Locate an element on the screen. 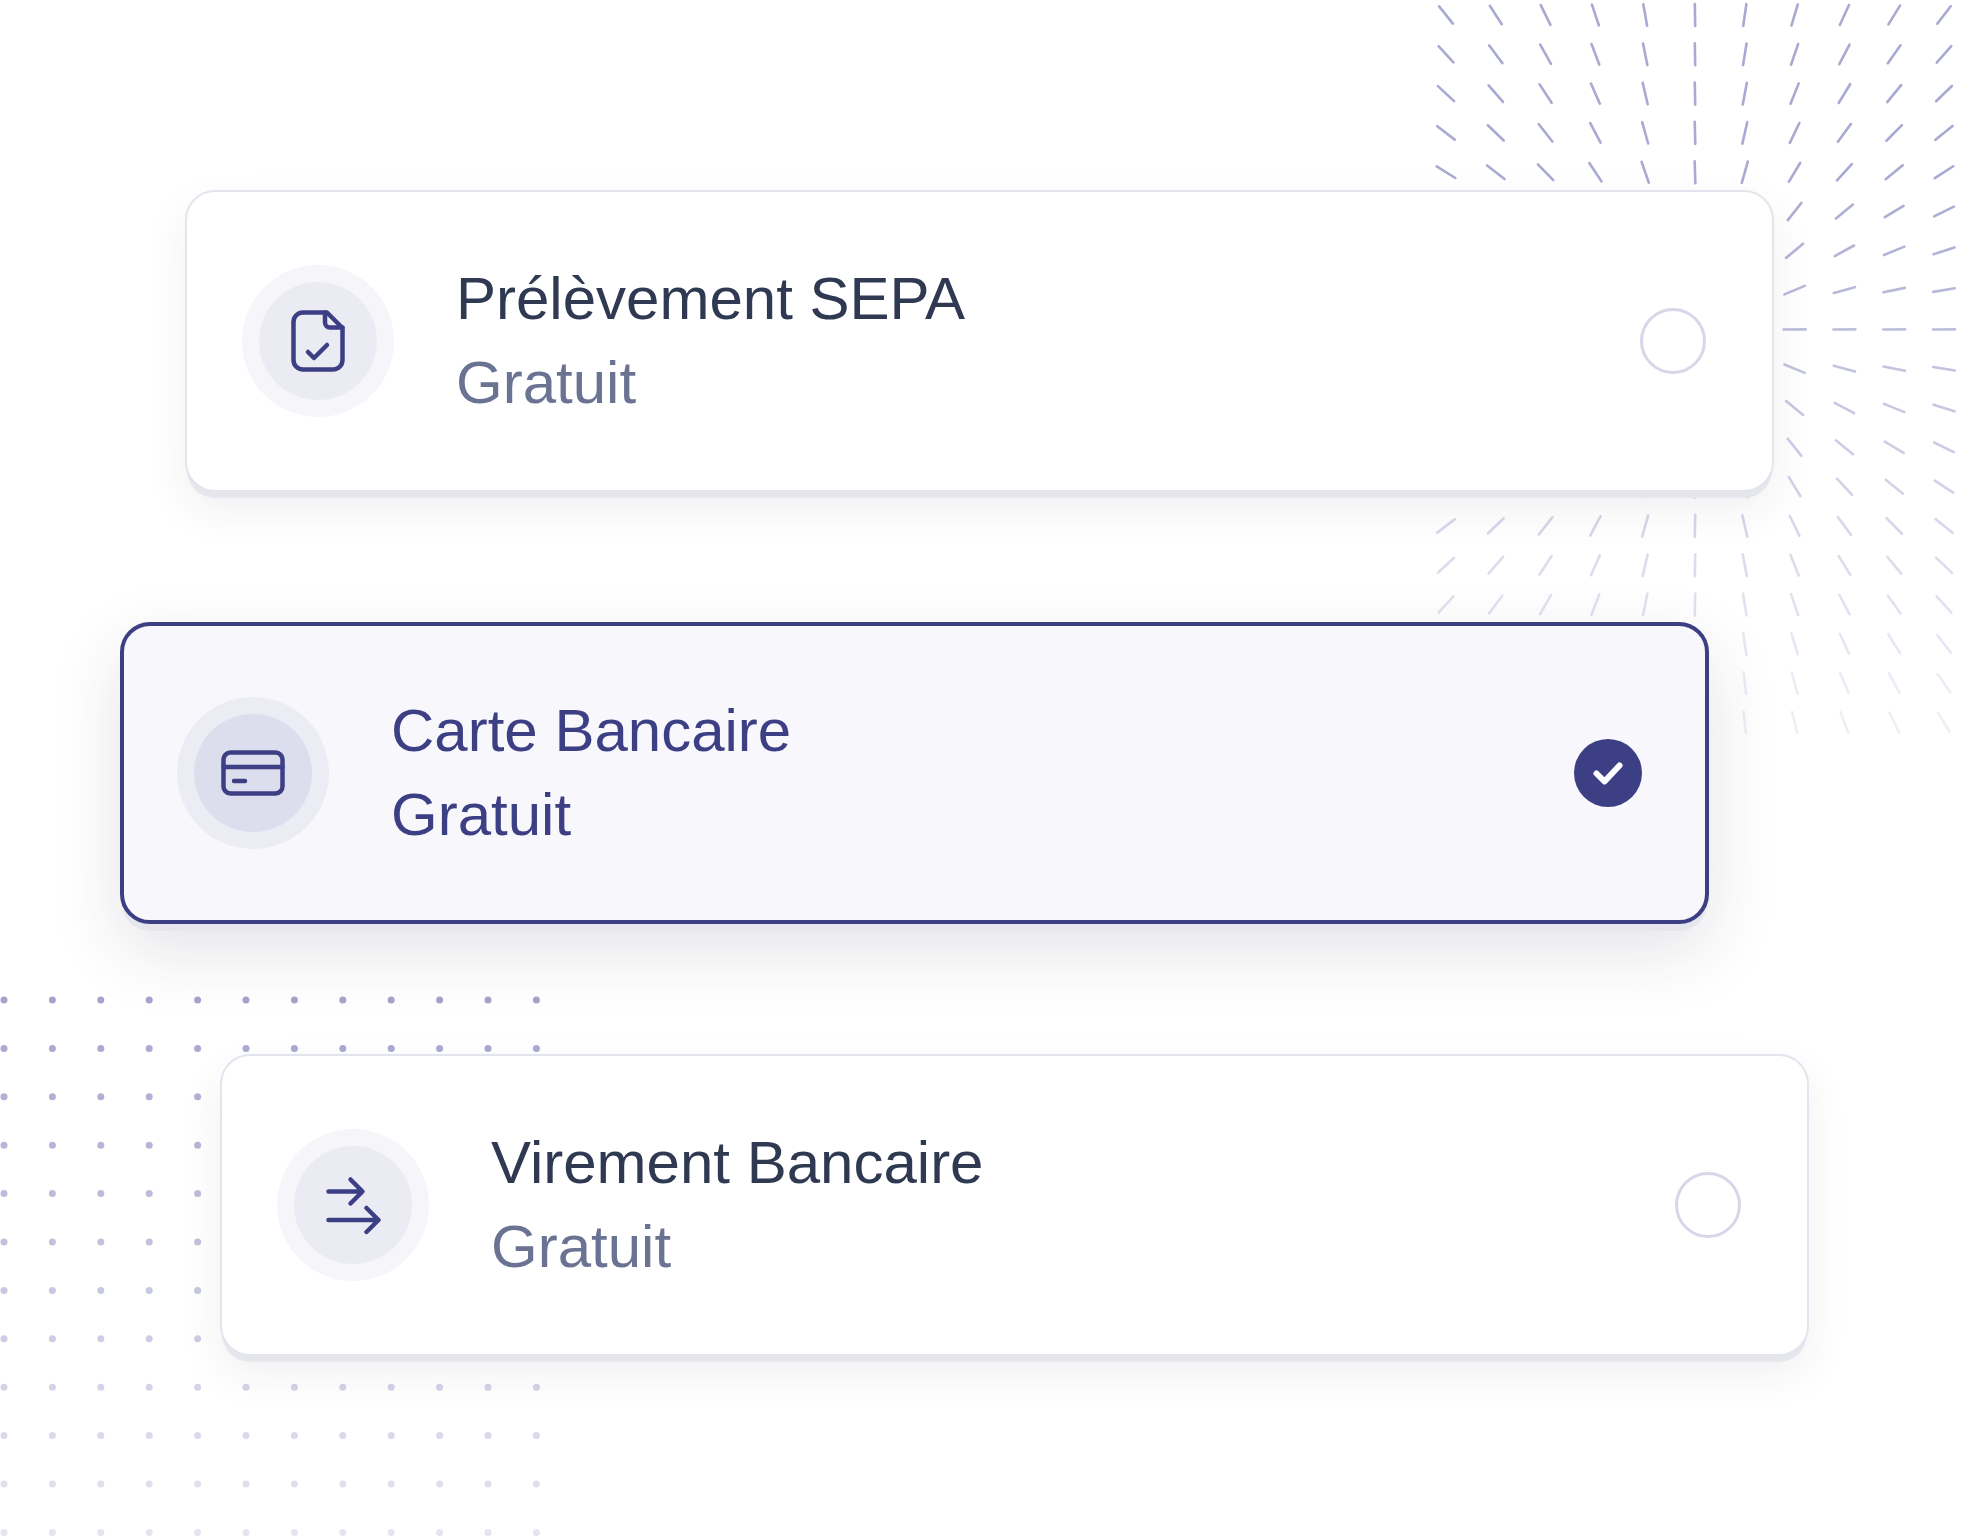 The width and height of the screenshot is (1964, 1536). payment-method-name: Virement Bancaire is located at coordinates (737, 1163).